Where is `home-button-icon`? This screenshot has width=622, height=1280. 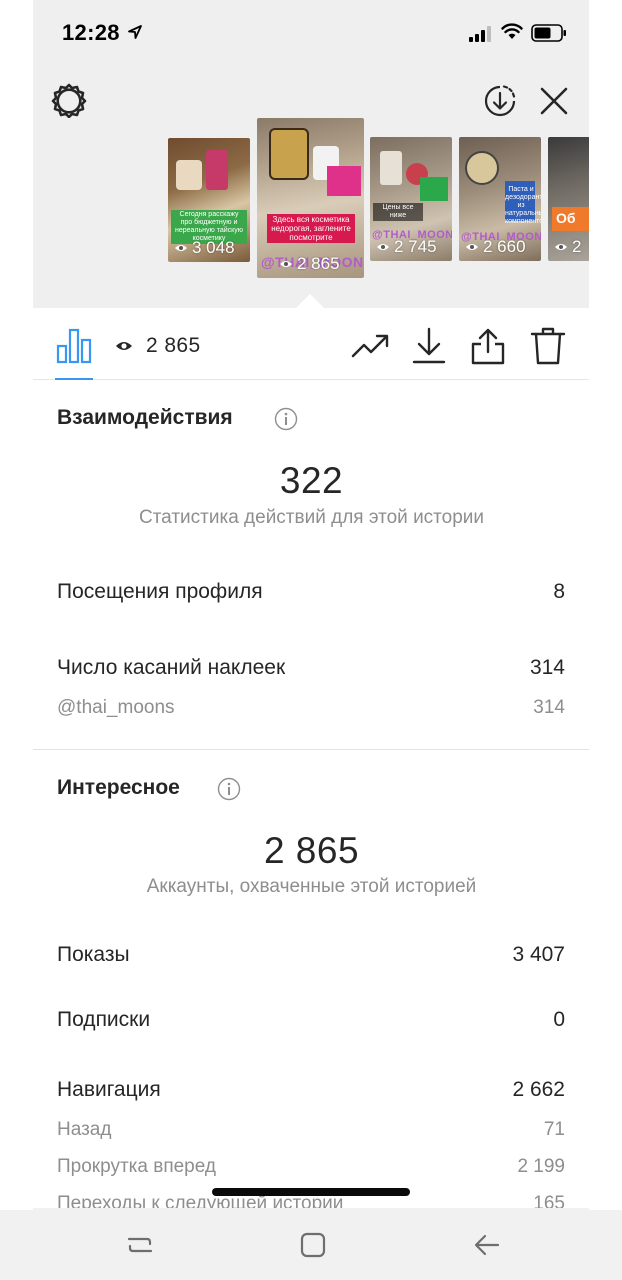
home-button-icon is located at coordinates (313, 1245).